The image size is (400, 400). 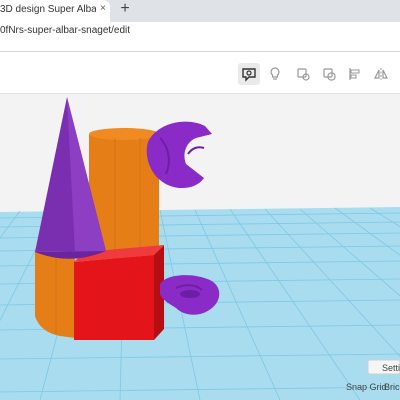 What do you see at coordinates (125, 9) in the screenshot?
I see `new-tab-button: +` at bounding box center [125, 9].